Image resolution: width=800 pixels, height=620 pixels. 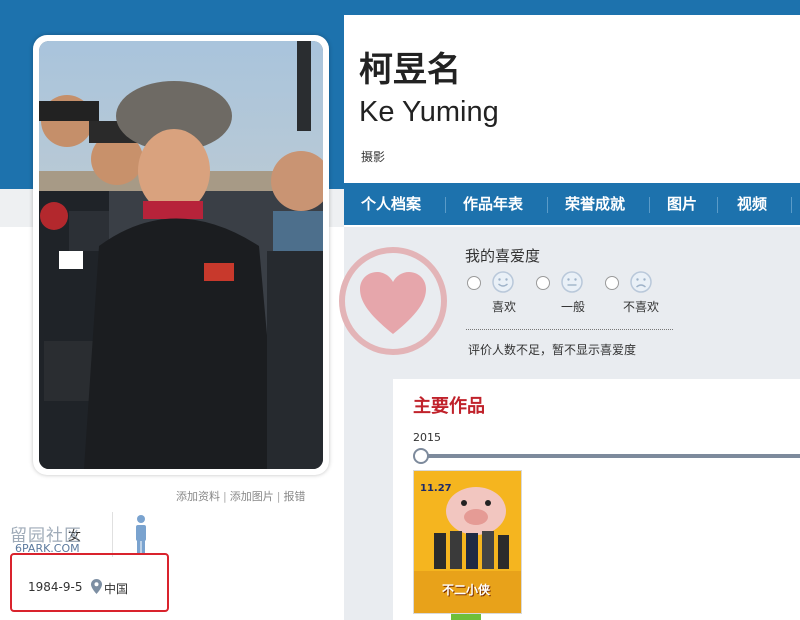 I want to click on tab-profile: 个人档案, so click(x=391, y=204).